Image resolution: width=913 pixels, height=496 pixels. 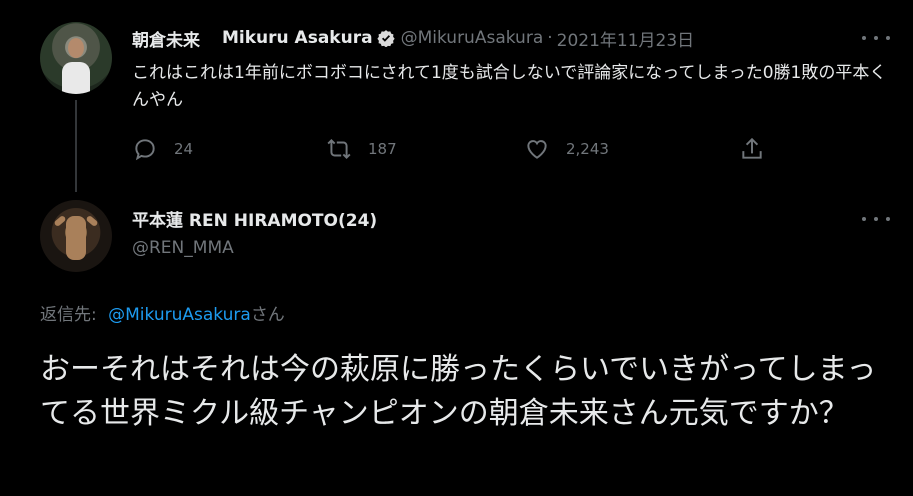 I want to click on avatar-face, so click(x=76, y=48).